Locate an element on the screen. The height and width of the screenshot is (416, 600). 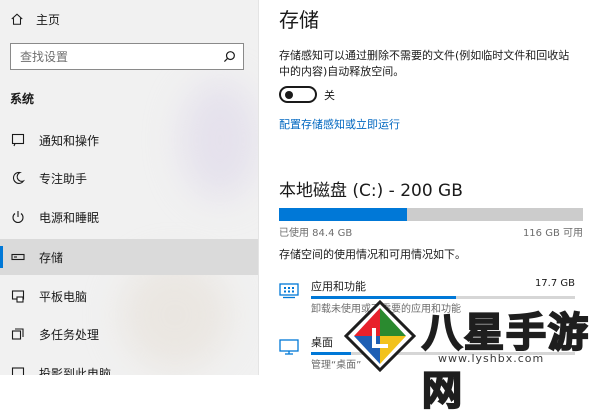
search-input: 查找设置 is located at coordinates (117, 56).